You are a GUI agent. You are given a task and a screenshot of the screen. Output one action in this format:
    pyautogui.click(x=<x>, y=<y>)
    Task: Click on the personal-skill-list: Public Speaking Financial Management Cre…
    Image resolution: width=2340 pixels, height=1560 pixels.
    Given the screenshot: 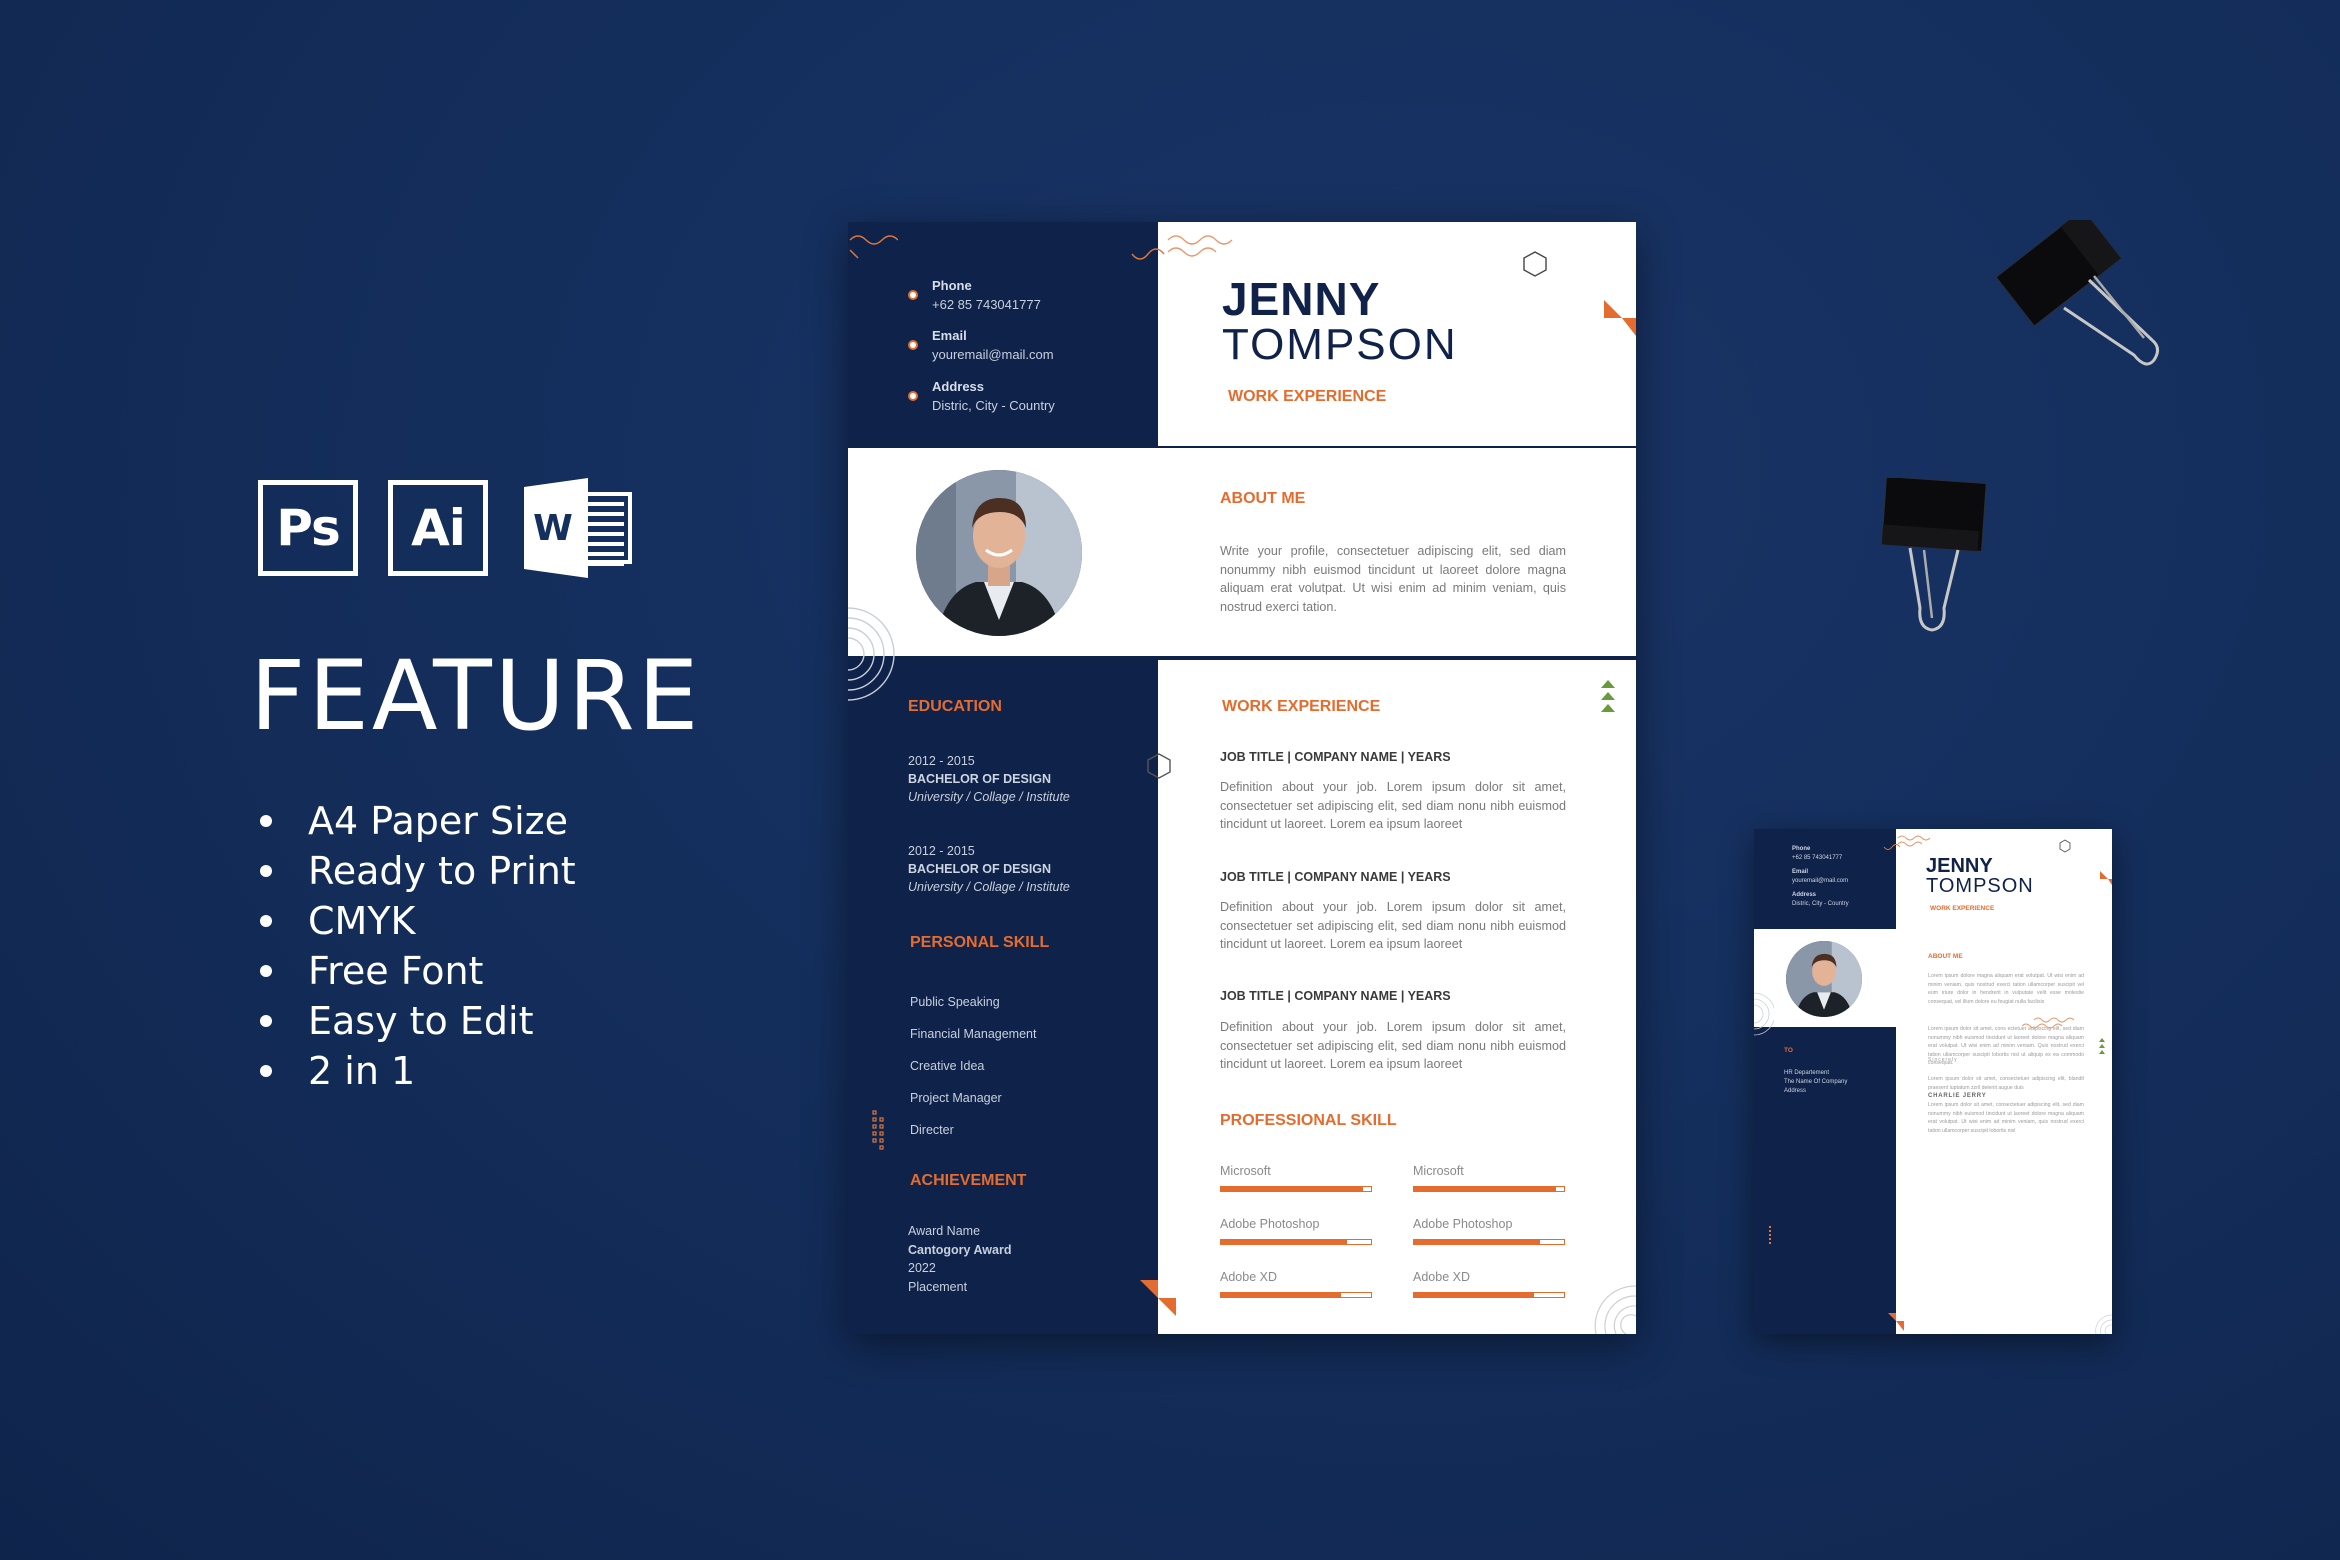 What is the action you would take?
    pyautogui.click(x=973, y=1066)
    